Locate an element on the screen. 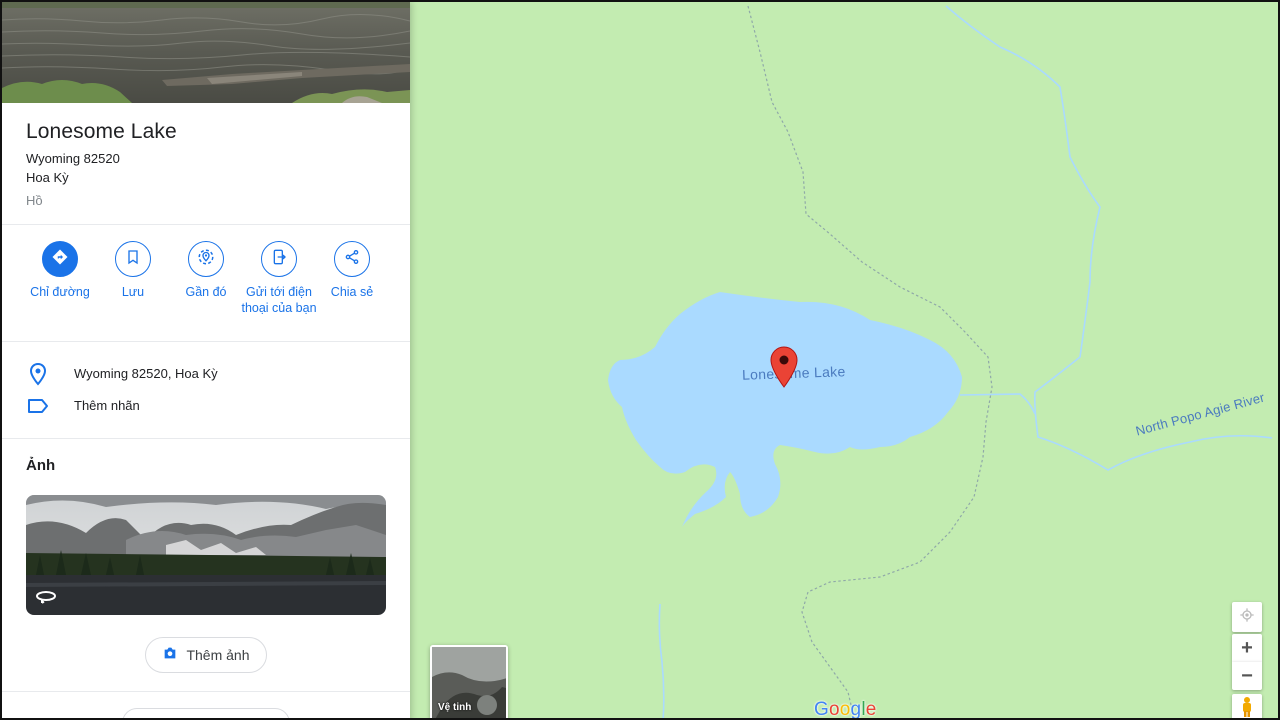 The height and width of the screenshot is (720, 1280). zoom-in-button: + is located at coordinates (1247, 648).